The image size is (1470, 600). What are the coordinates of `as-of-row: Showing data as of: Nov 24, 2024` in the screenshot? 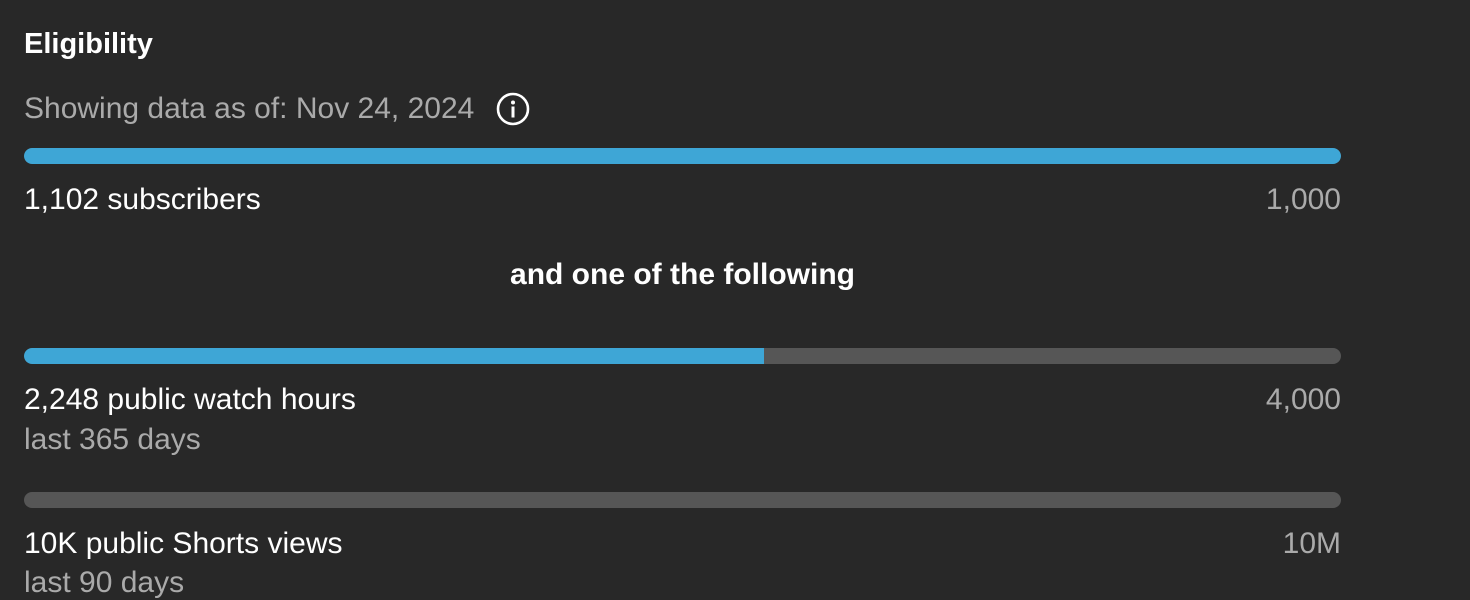 It's located at (277, 109).